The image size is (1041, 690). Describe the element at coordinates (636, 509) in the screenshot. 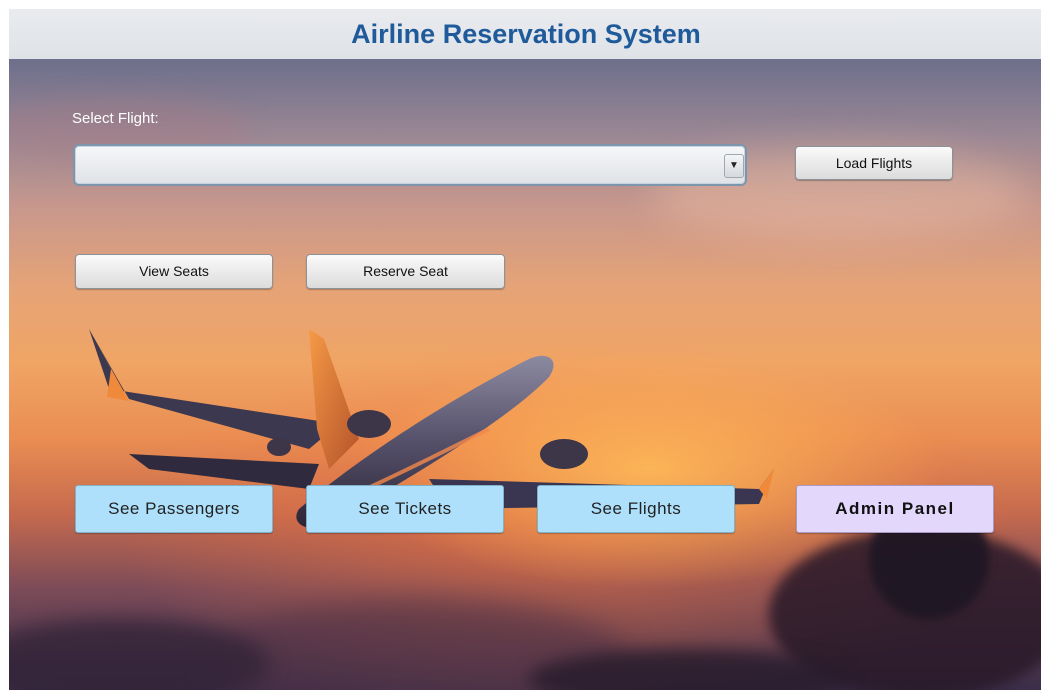

I see `see-flights-button: See Flights` at that location.